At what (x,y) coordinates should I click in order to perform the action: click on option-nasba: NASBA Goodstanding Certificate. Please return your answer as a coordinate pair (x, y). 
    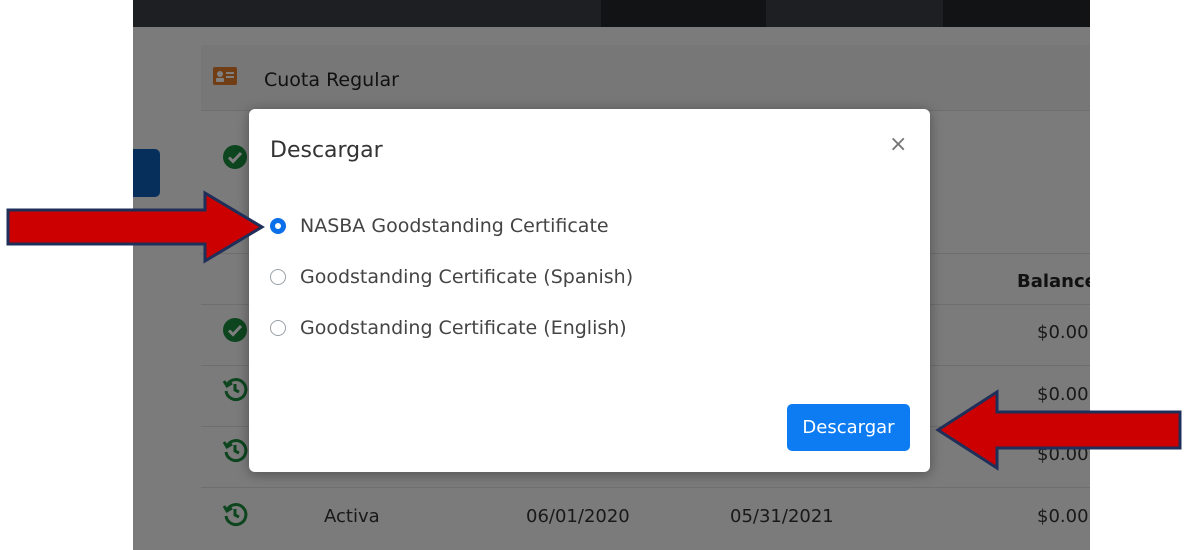
    Looking at the image, I should click on (439, 226).